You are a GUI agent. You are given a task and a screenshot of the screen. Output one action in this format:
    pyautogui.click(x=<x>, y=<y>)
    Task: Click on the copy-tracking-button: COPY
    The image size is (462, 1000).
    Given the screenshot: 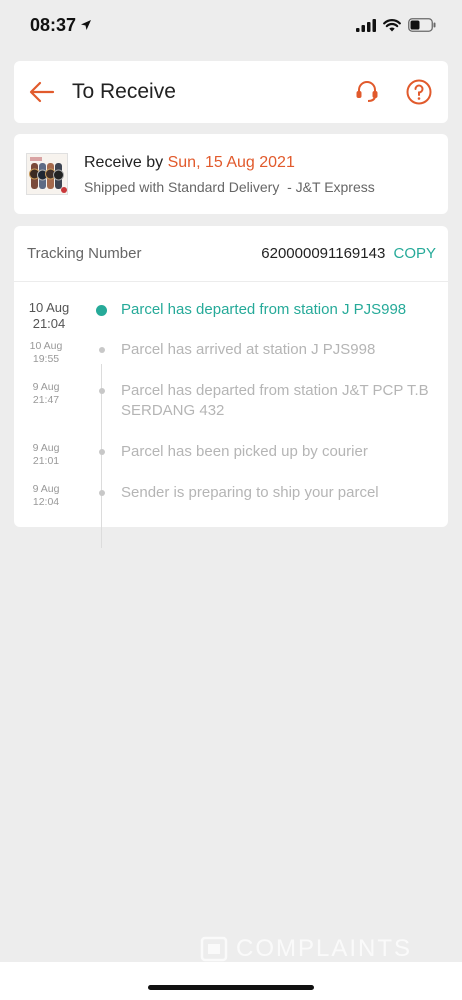 What is the action you would take?
    pyautogui.click(x=414, y=253)
    